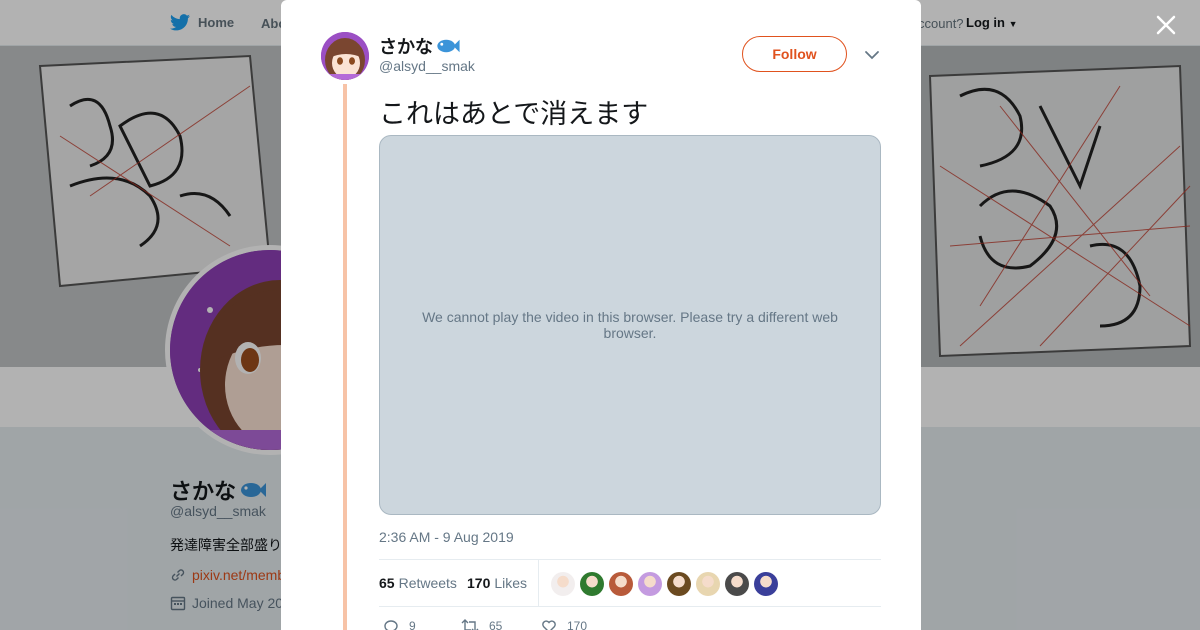 The height and width of the screenshot is (630, 1200). I want to click on retweet-icon, so click(470, 624).